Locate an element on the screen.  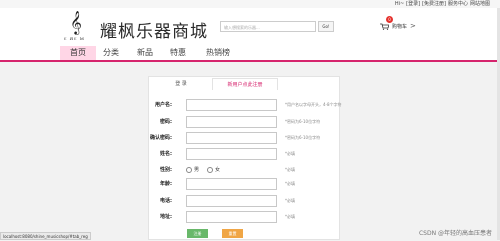
nav-item-home: 首页 is located at coordinates (78, 53).